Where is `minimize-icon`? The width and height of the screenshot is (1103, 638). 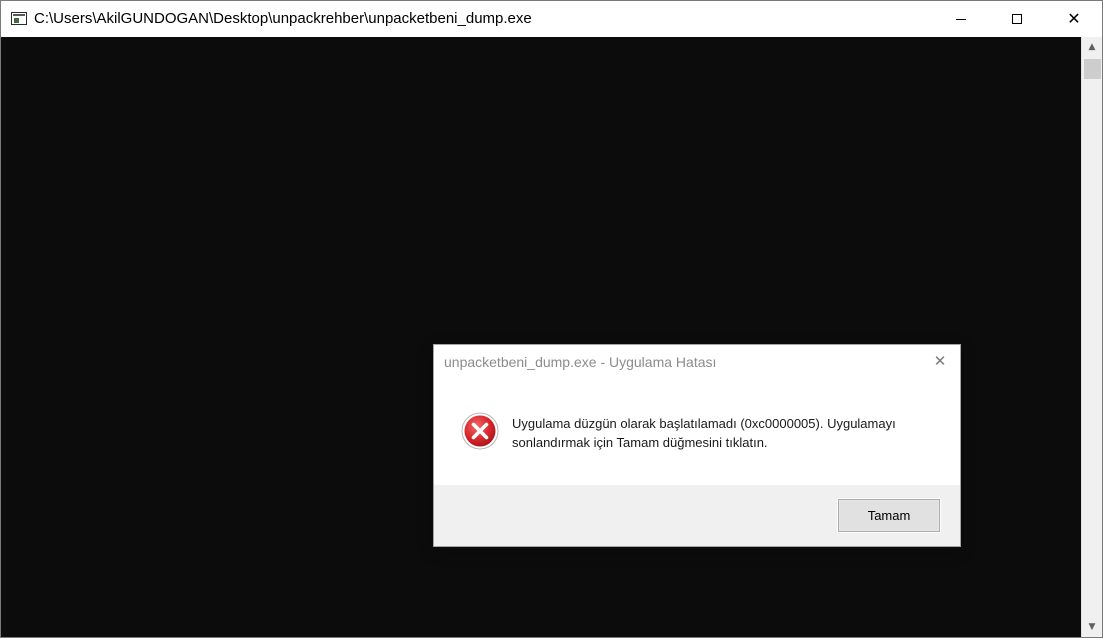
minimize-icon is located at coordinates (961, 19).